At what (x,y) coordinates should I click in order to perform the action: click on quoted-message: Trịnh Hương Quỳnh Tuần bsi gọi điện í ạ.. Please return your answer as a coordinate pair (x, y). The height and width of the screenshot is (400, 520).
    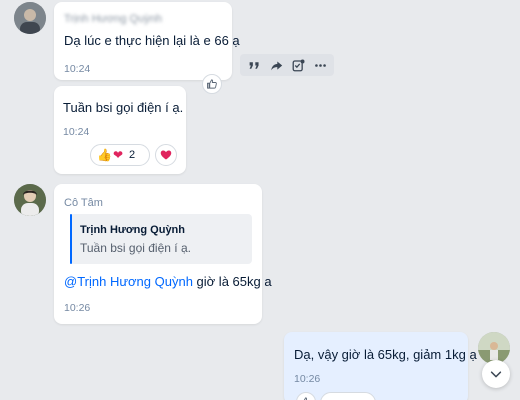
    Looking at the image, I should click on (161, 239).